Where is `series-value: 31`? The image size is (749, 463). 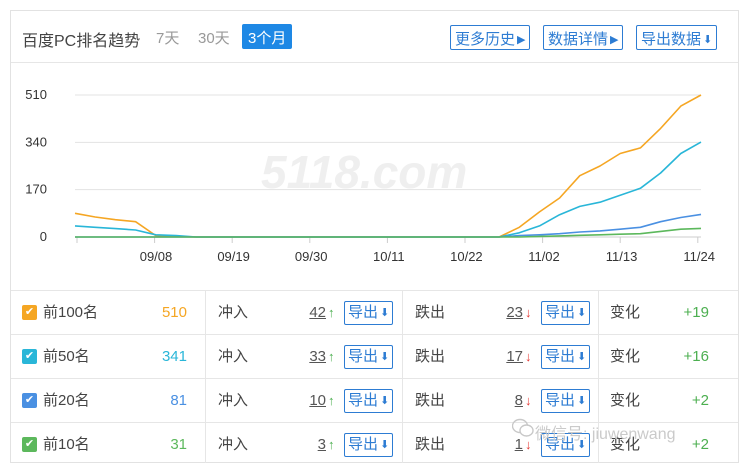 series-value: 31 is located at coordinates (178, 444).